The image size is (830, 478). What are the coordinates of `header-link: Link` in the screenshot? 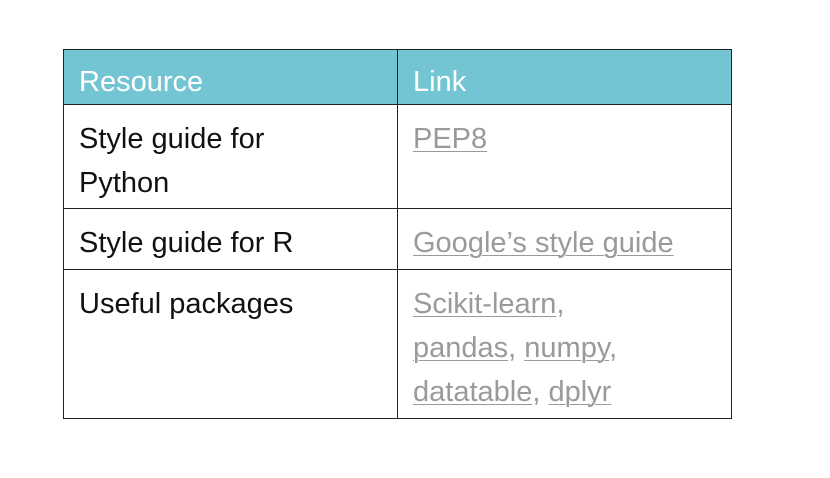 It's located at (564, 77).